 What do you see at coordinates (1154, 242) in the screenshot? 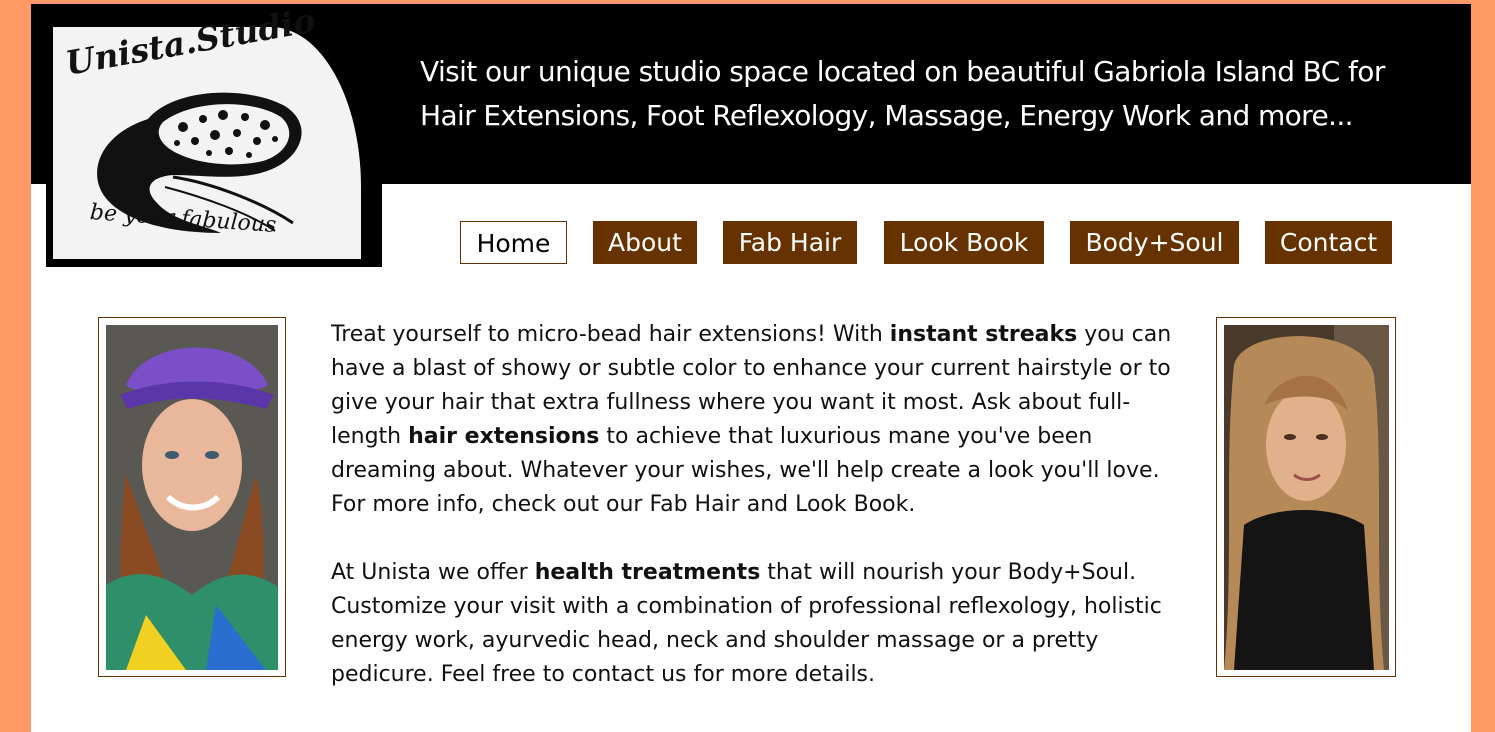
I see `nav-body-soul: Body+Soul` at bounding box center [1154, 242].